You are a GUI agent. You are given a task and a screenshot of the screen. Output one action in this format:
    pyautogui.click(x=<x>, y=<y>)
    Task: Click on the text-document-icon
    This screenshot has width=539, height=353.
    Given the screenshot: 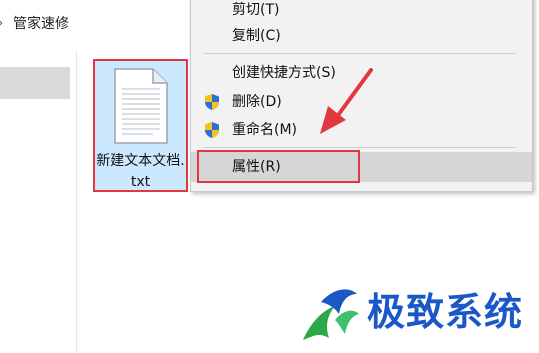 What is the action you would take?
    pyautogui.click(x=141, y=106)
    